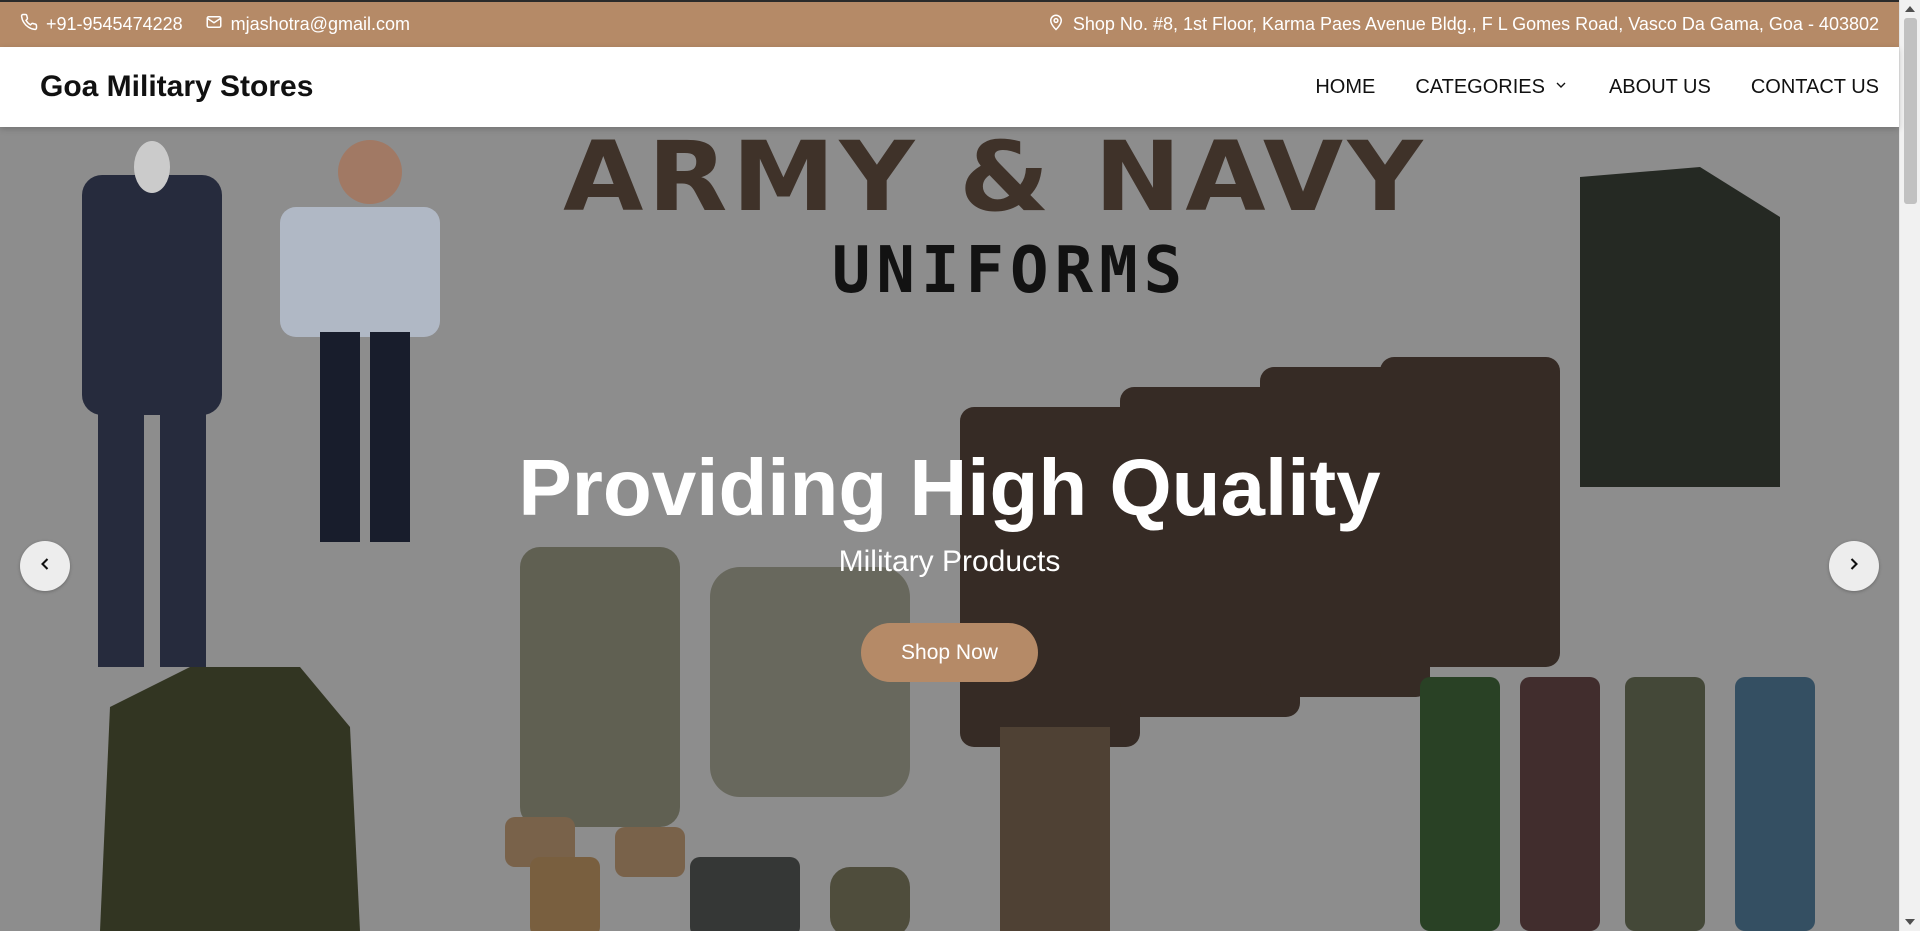  I want to click on slider-prev-button, so click(45, 566).